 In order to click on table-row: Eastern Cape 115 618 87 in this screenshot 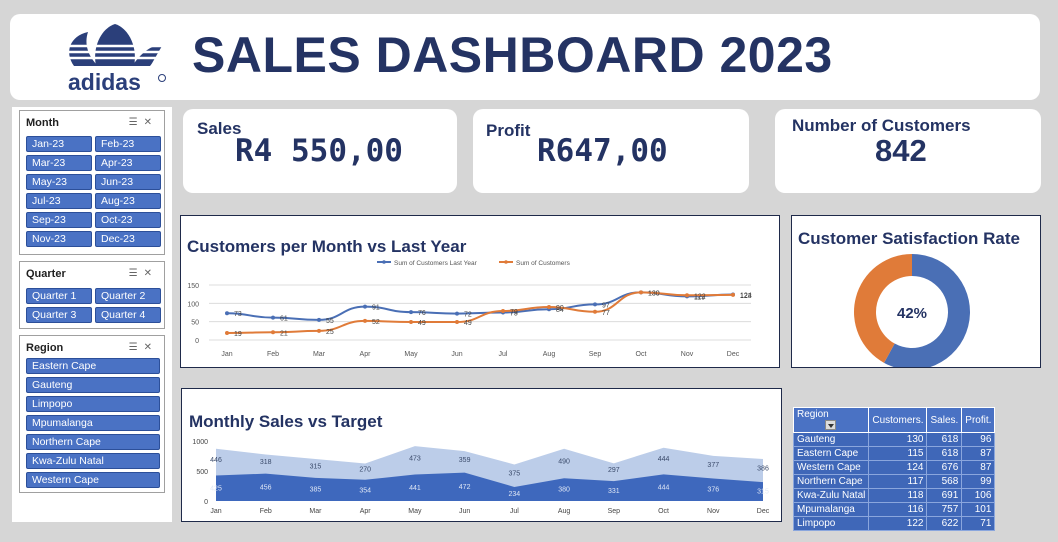, I will do `click(894, 453)`.